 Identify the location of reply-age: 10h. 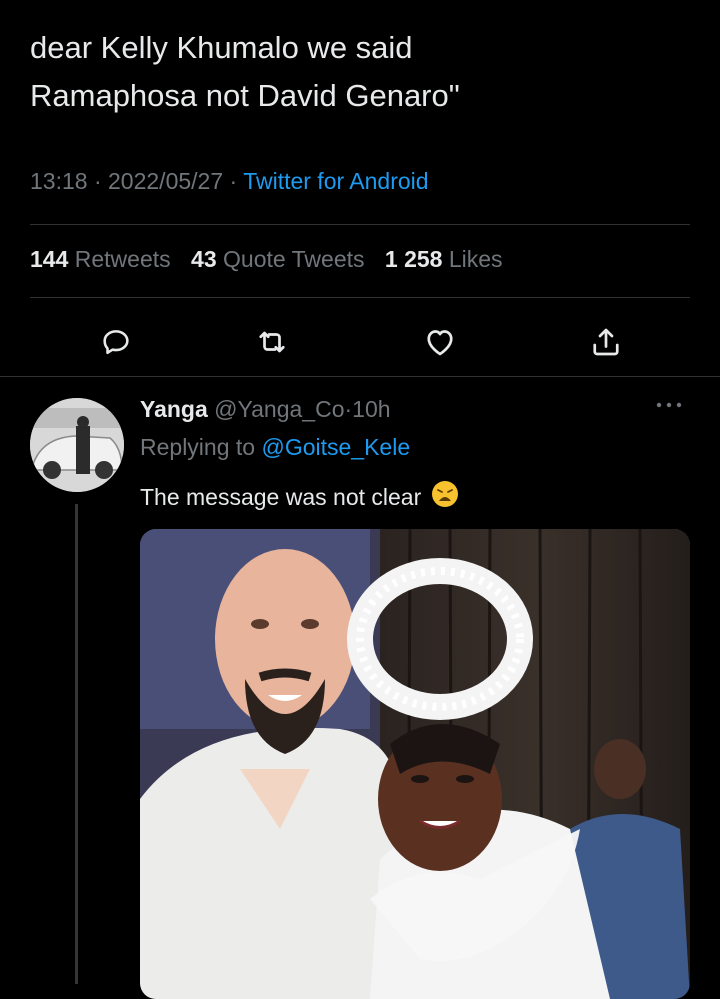
(371, 409).